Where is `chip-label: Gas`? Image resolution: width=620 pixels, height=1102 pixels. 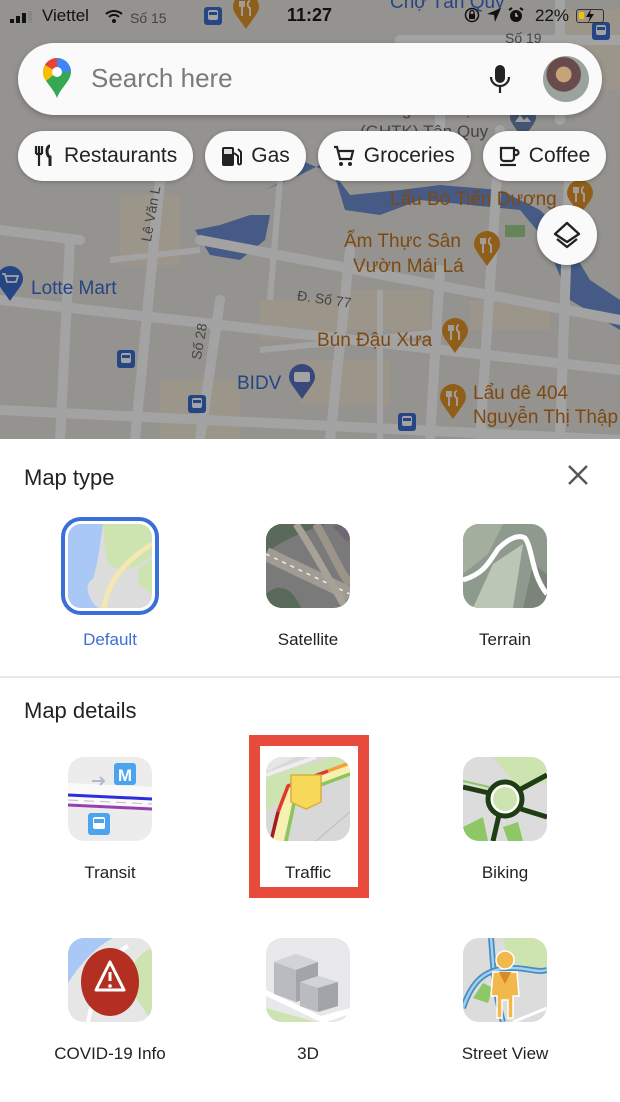 chip-label: Gas is located at coordinates (270, 155).